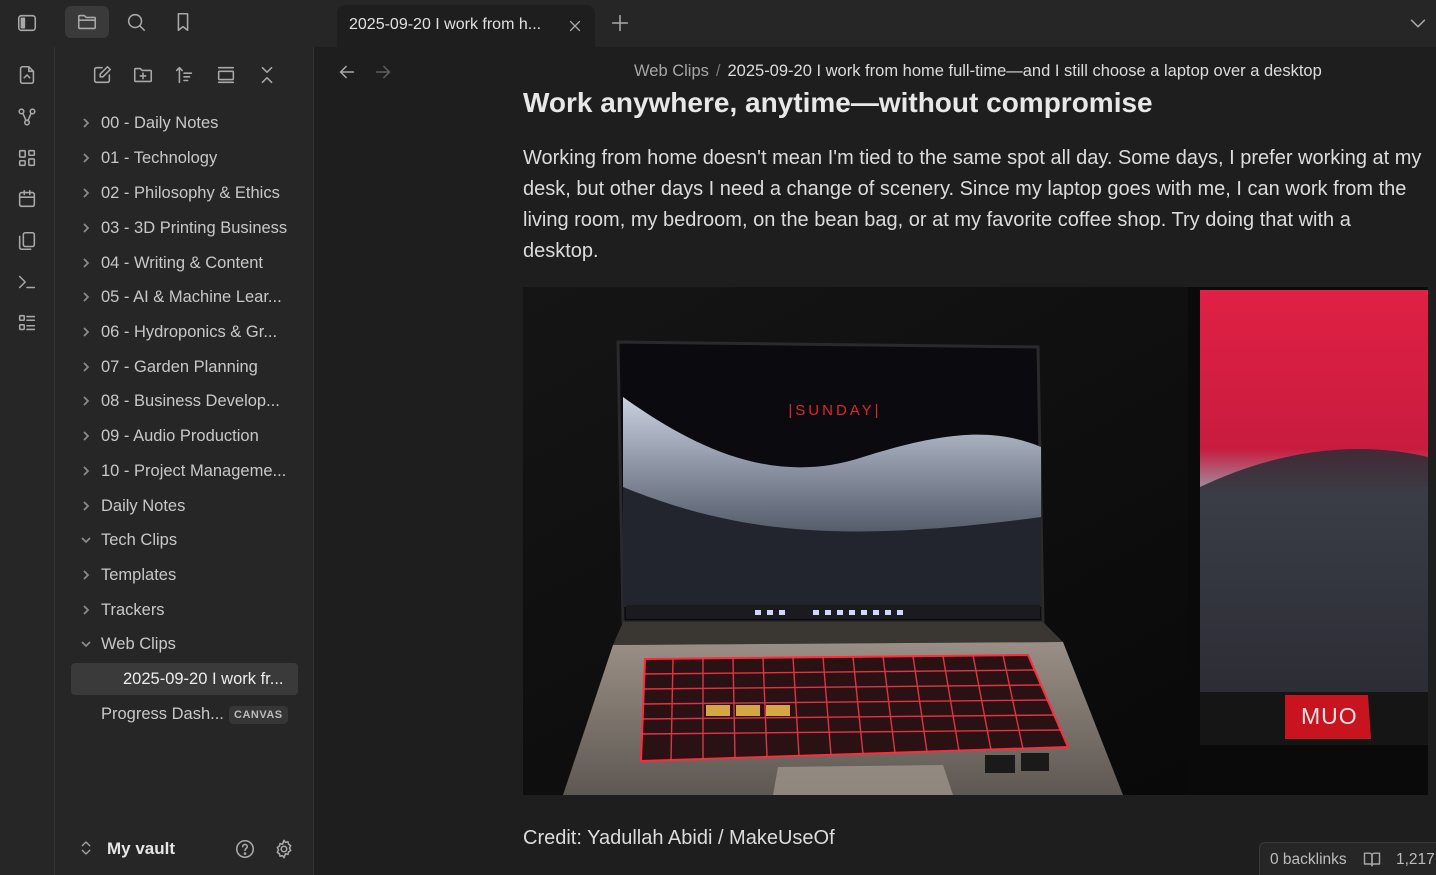  What do you see at coordinates (284, 849) in the screenshot?
I see `settings-gear-icon` at bounding box center [284, 849].